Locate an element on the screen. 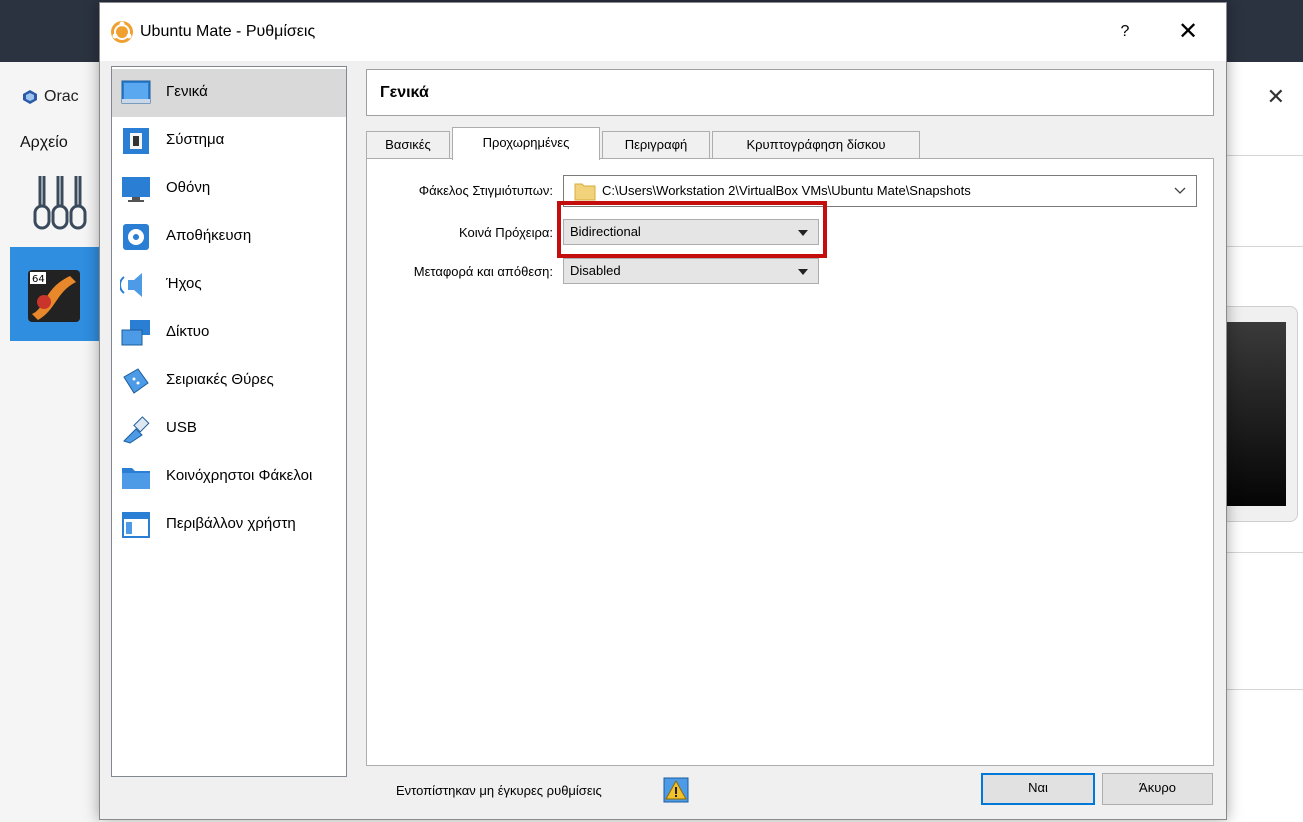 The image size is (1303, 822). ubuntu-mate-logo-icon is located at coordinates (122, 32).